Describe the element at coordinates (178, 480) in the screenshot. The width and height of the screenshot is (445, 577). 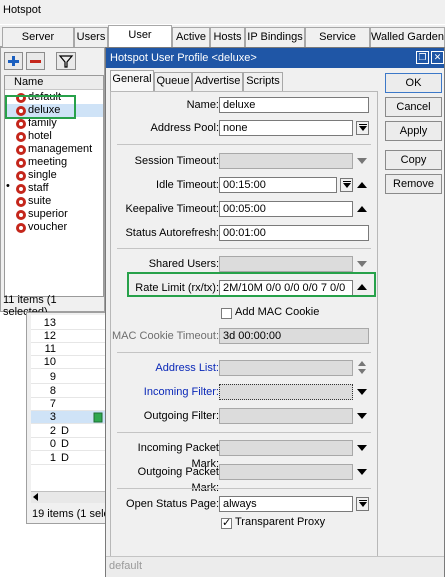
I see `outgoing-packet-mark-label: Outgoing Packet Mark:` at that location.